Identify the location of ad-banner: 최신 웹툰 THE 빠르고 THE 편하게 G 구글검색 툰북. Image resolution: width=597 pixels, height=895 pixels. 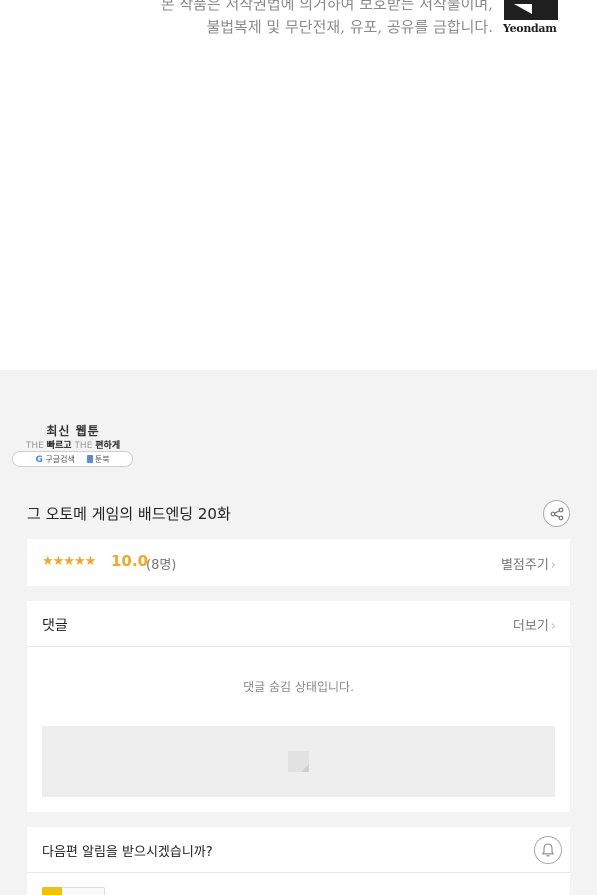
(73, 445).